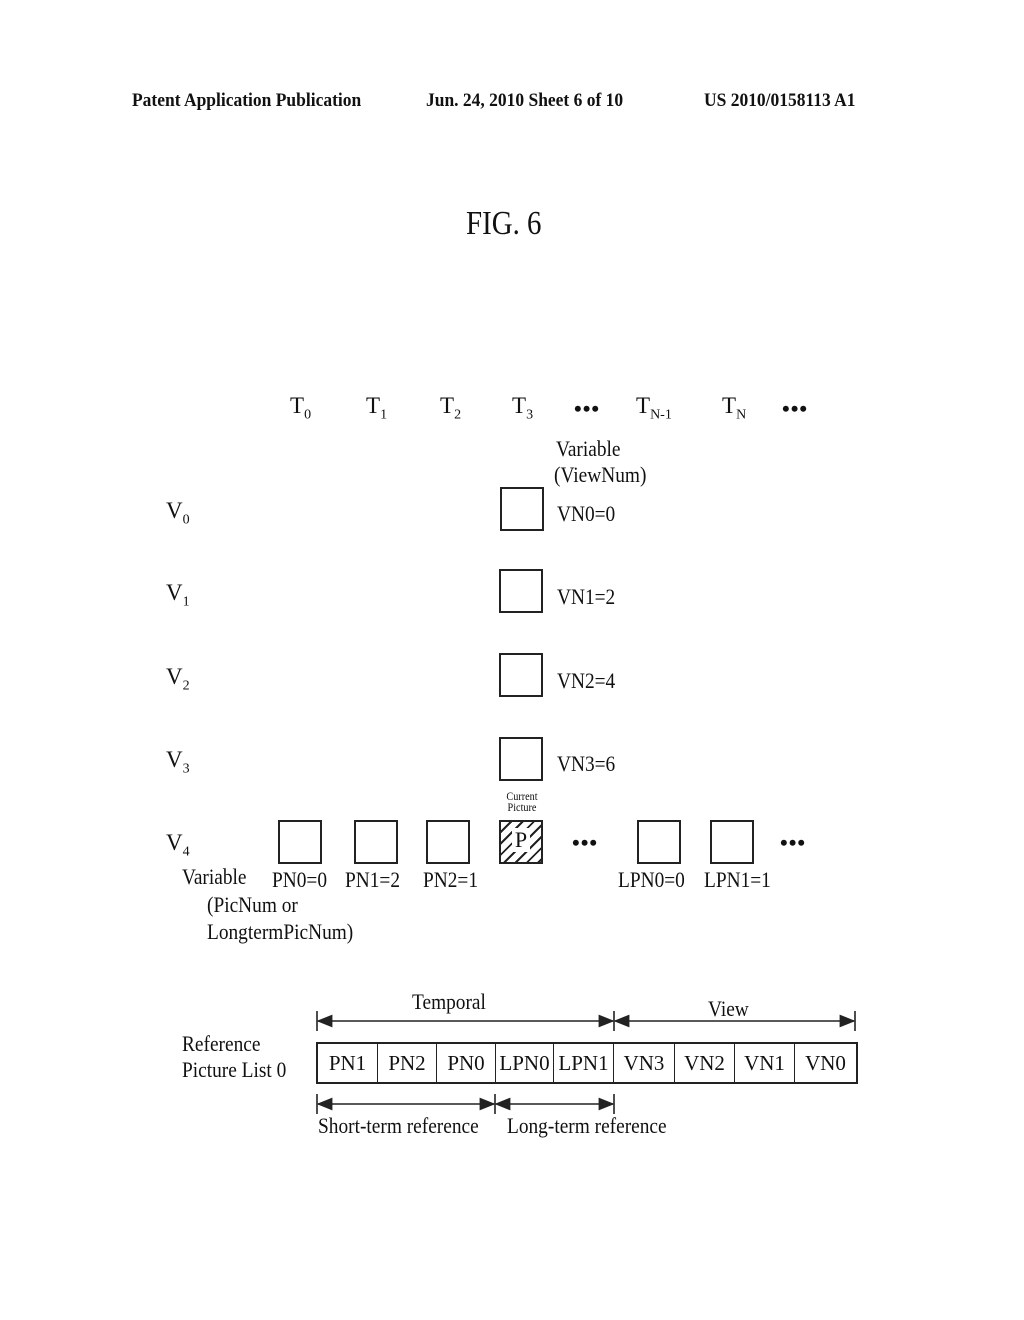 This screenshot has height=1320, width=1024. Describe the element at coordinates (587, 1125) in the screenshot. I see `long-term-label: Long-term reference` at that location.